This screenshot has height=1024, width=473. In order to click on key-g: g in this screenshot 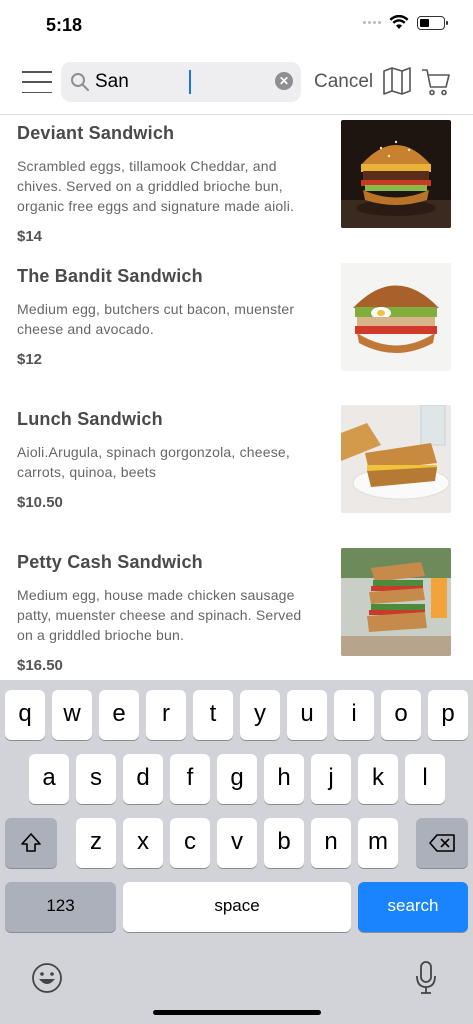, I will do `click(237, 779)`.